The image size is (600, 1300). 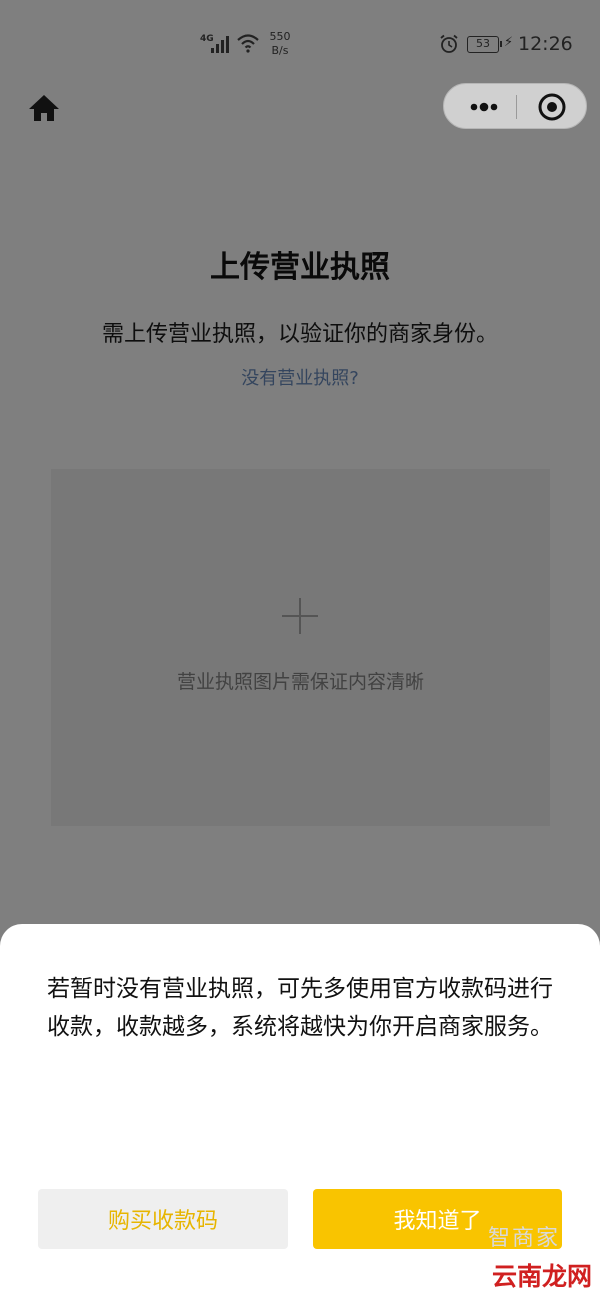 I want to click on more-icon, so click(x=484, y=107).